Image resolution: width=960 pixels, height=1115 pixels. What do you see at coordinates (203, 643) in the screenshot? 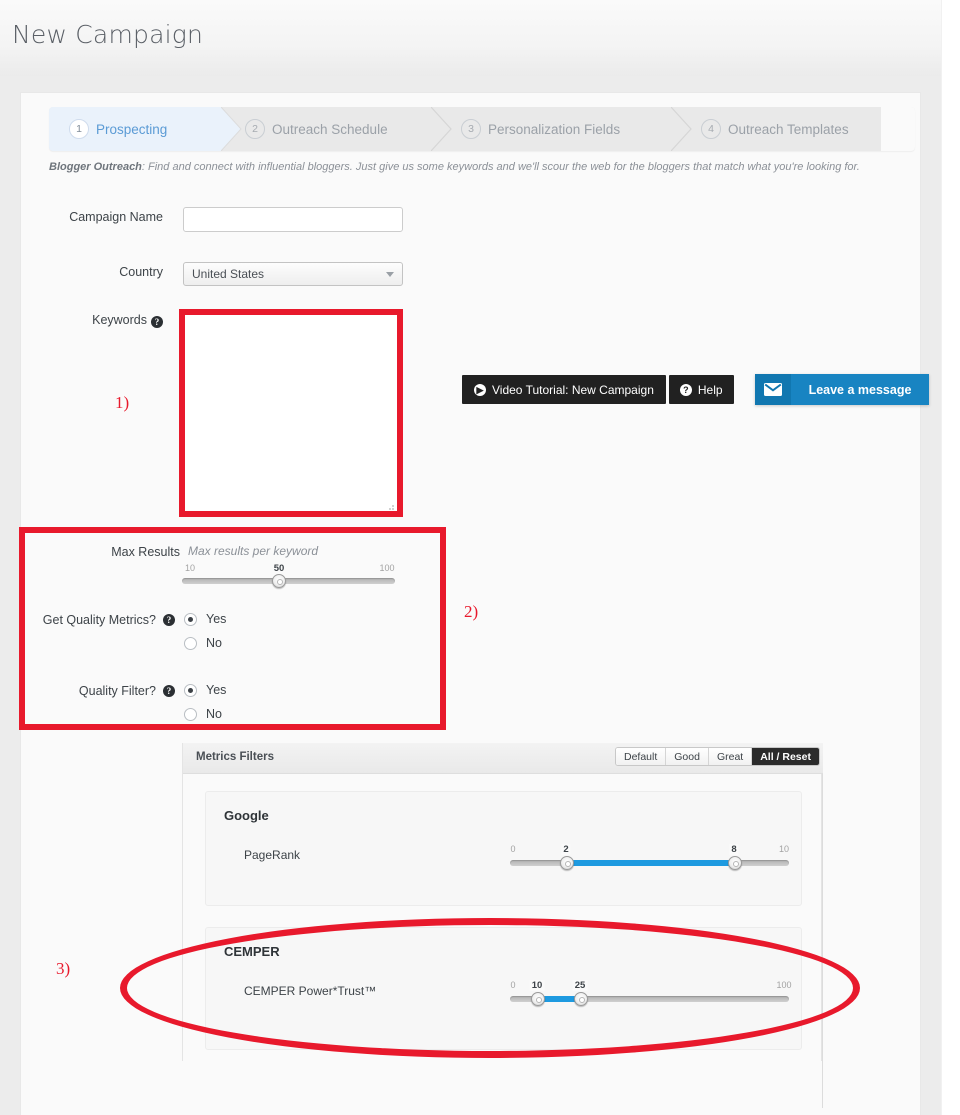
I see `get-quality-metrics-option-no: No` at bounding box center [203, 643].